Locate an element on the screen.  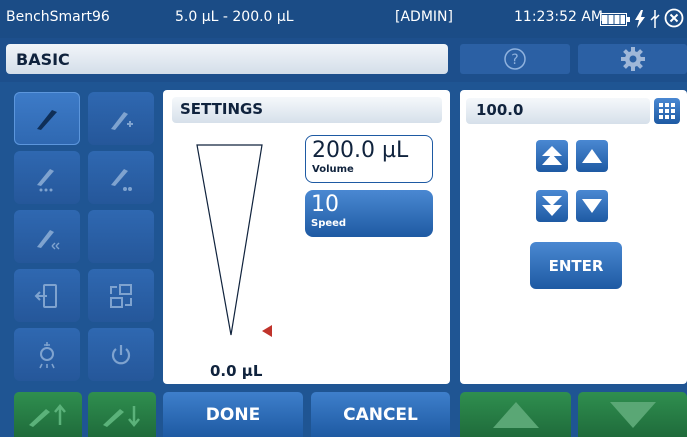
volume-marker-icon is located at coordinates (267, 331).